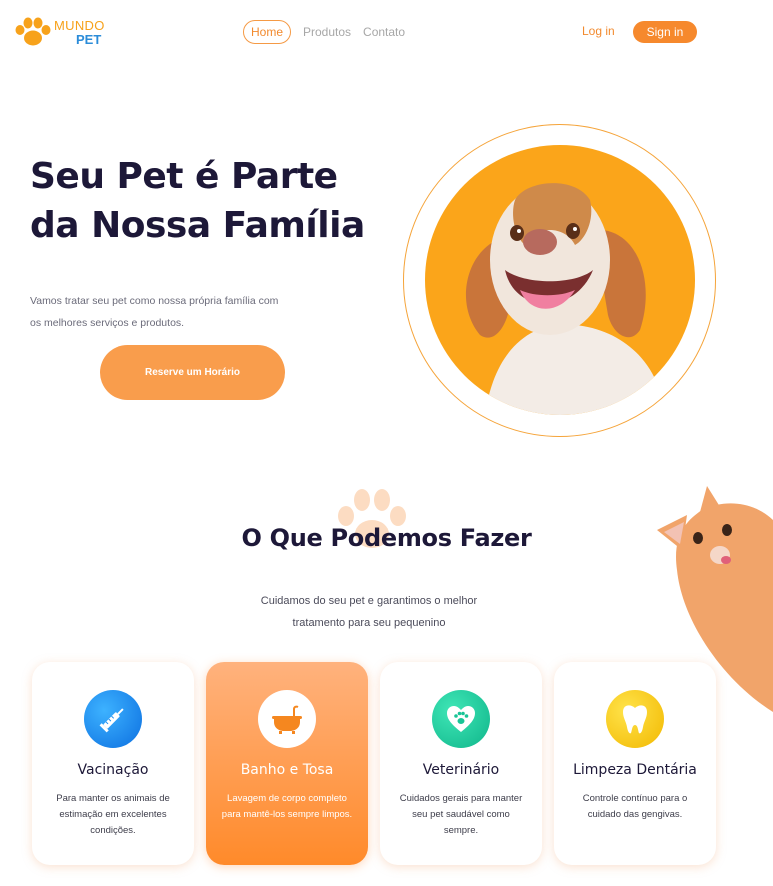 The width and height of the screenshot is (773, 886). Describe the element at coordinates (635, 719) in the screenshot. I see `tooth-icon` at that location.